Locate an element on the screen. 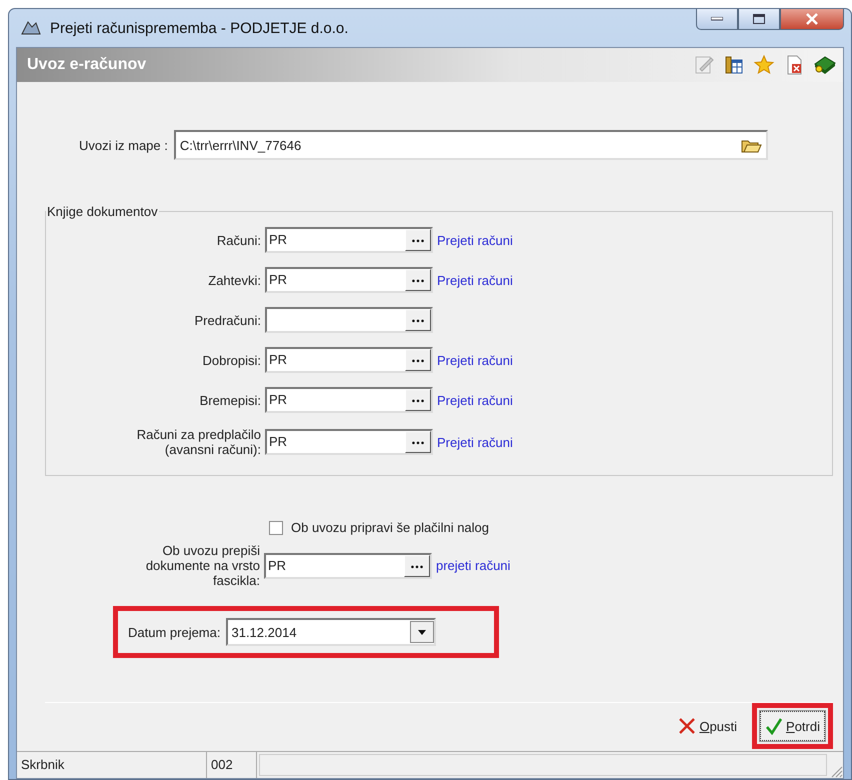  maximize-icon is located at coordinates (759, 19).